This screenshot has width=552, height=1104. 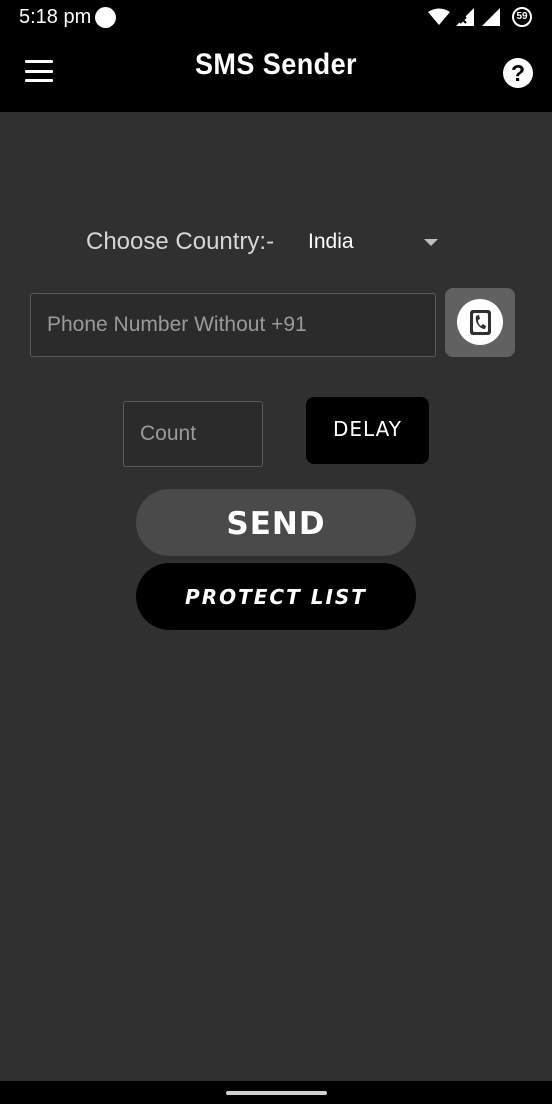 What do you see at coordinates (276, 522) in the screenshot?
I see `send-button: SEND` at bounding box center [276, 522].